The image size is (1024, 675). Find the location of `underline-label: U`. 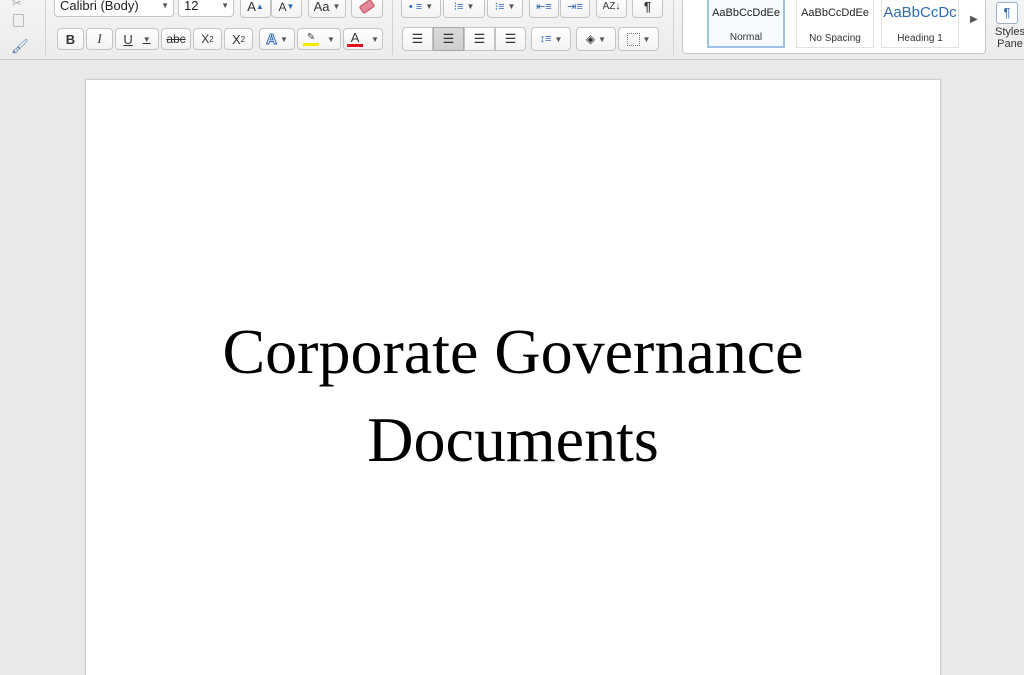

underline-label: U is located at coordinates (128, 39).